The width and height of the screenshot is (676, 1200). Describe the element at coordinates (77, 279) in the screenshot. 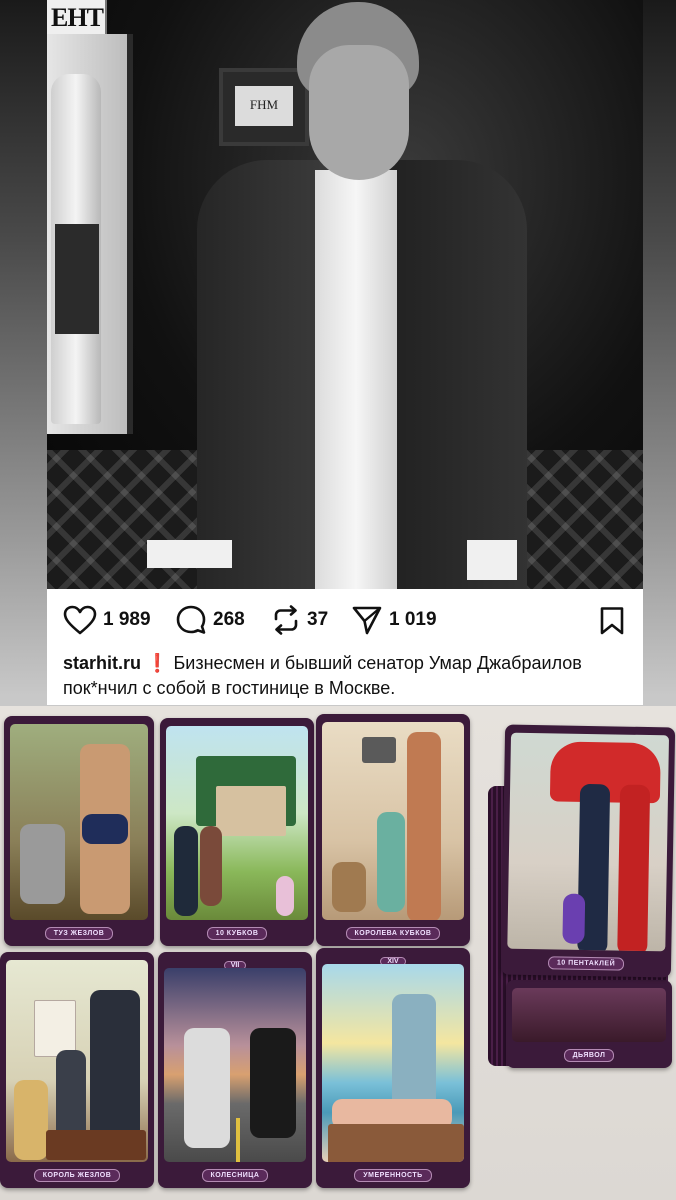

I see `photo-bottle-label` at that location.